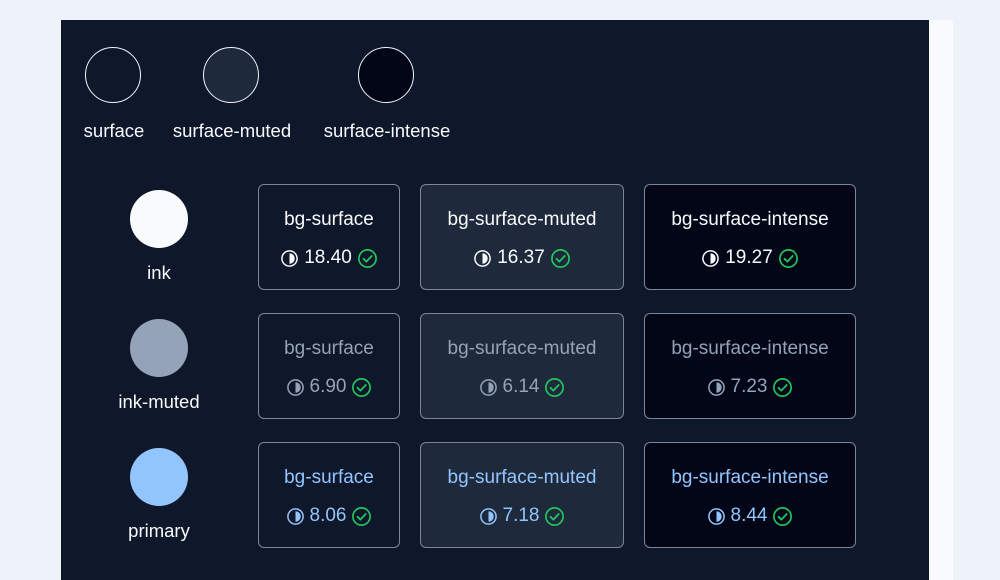 The height and width of the screenshot is (580, 1000). I want to click on card-score: 19.27, so click(750, 258).